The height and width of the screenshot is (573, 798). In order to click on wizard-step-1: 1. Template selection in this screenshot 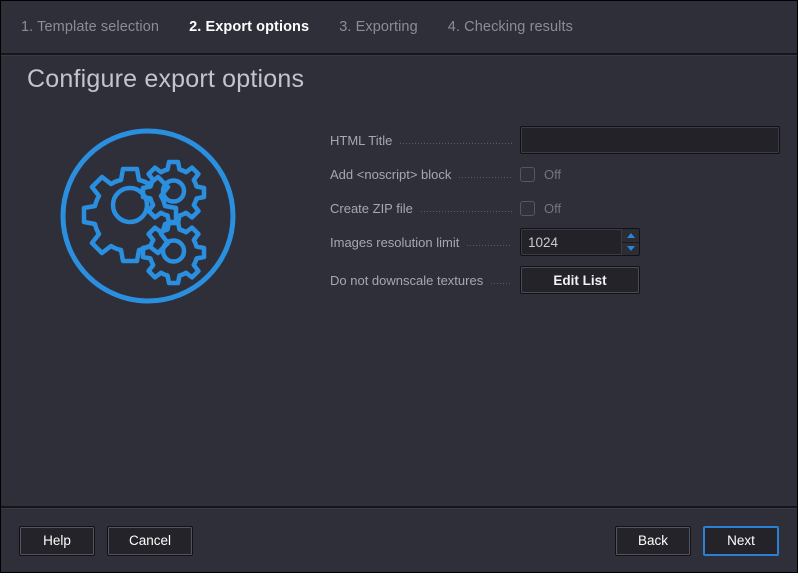, I will do `click(90, 27)`.